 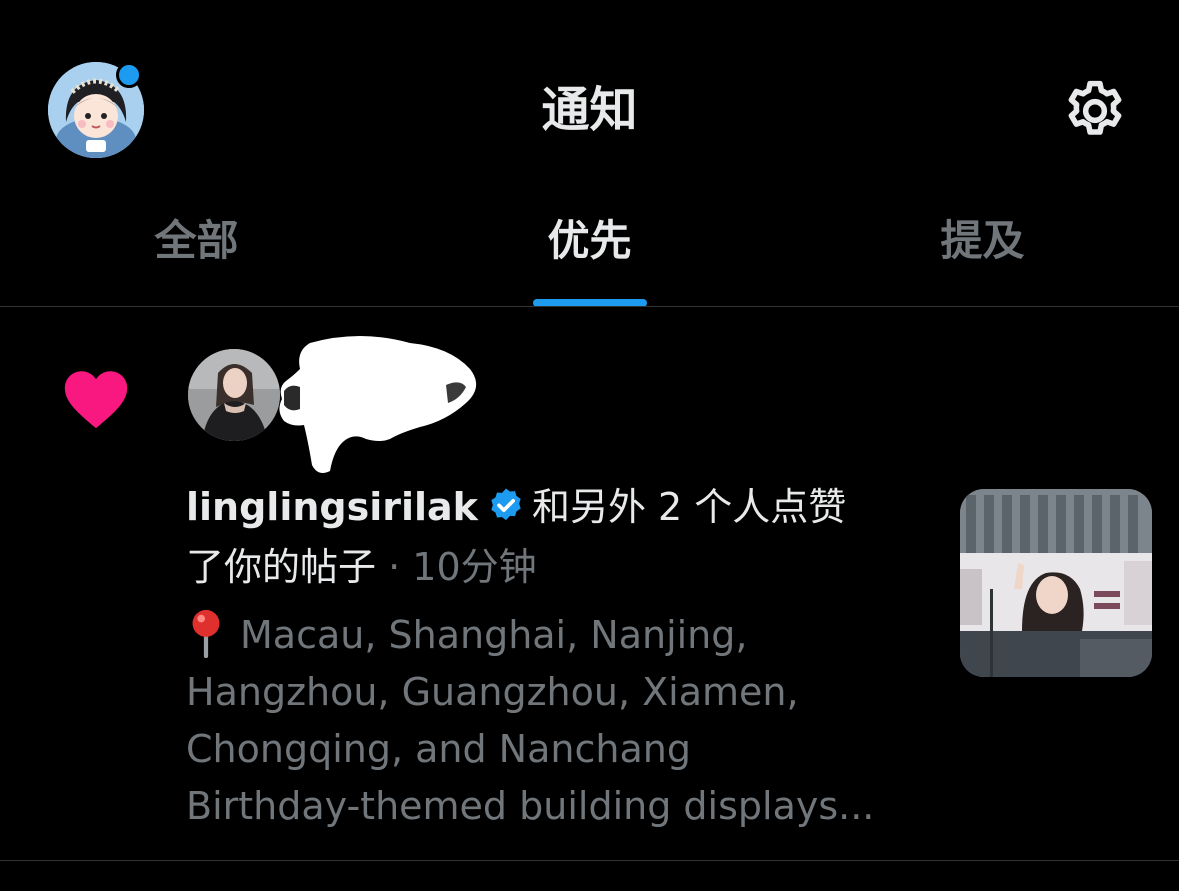 I want to click on tab-all-label: 全部, so click(x=196, y=240).